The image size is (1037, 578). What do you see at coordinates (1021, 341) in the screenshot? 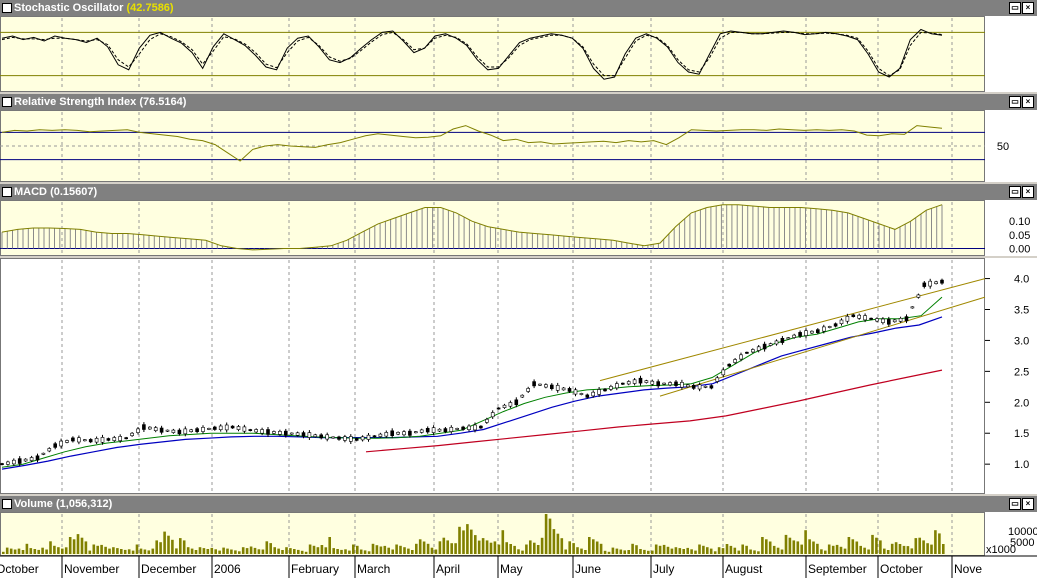
I see `price-tick-label: 3.0` at bounding box center [1021, 341].